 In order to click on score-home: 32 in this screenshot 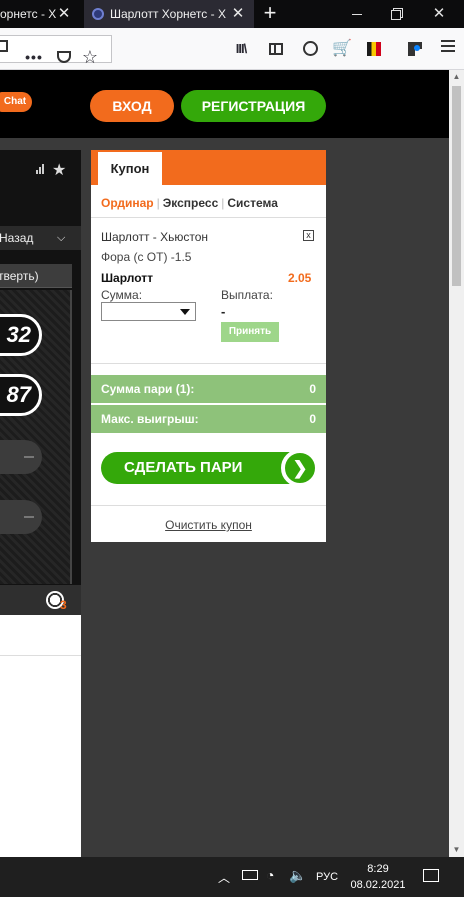, I will do `click(21, 335)`.